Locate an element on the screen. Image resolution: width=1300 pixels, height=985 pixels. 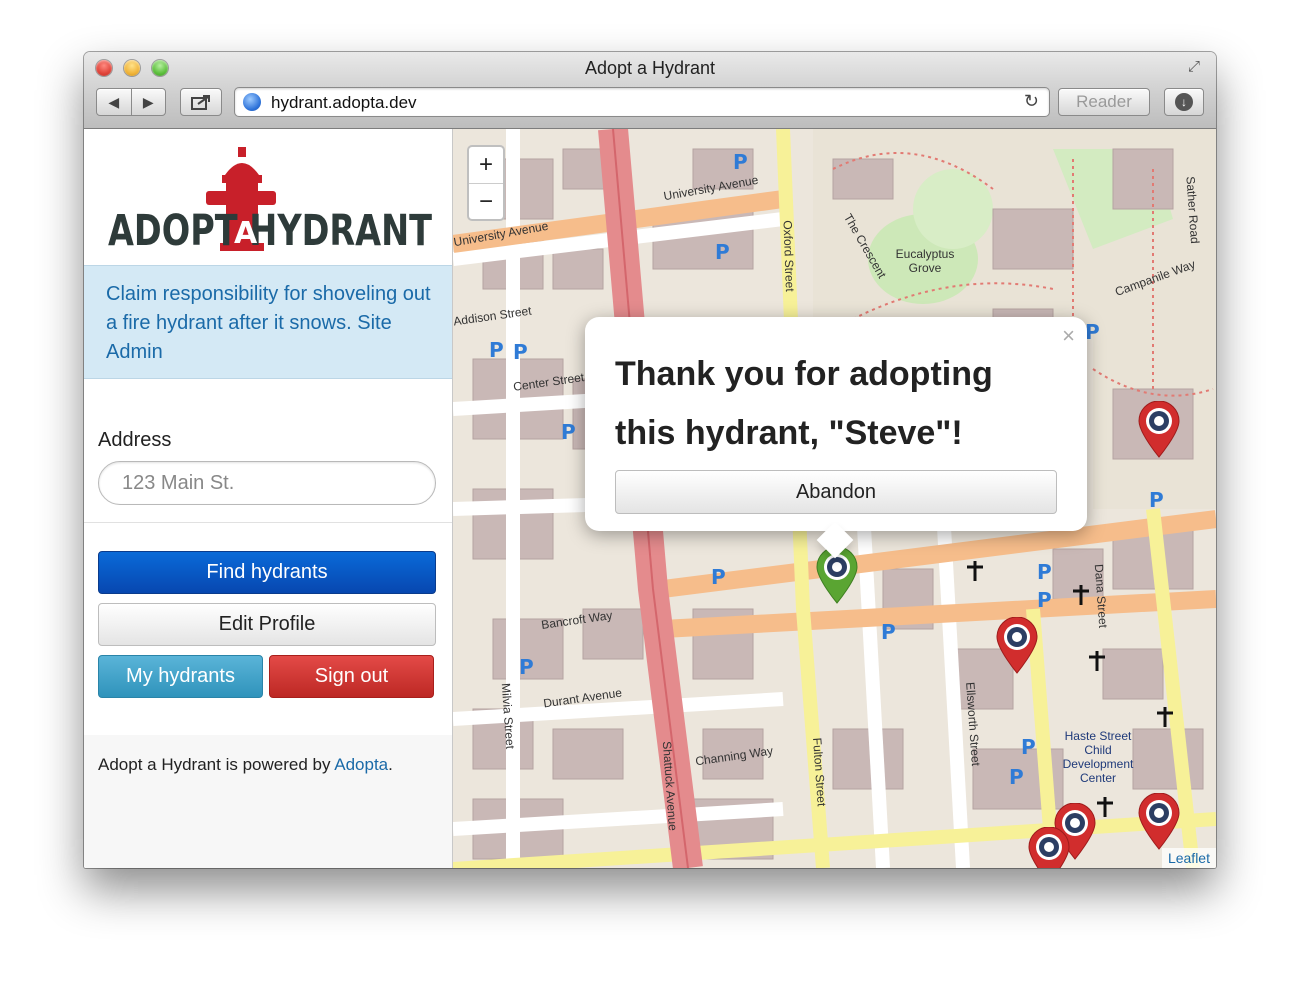
street-label: Oxford Street is located at coordinates (788, 256).